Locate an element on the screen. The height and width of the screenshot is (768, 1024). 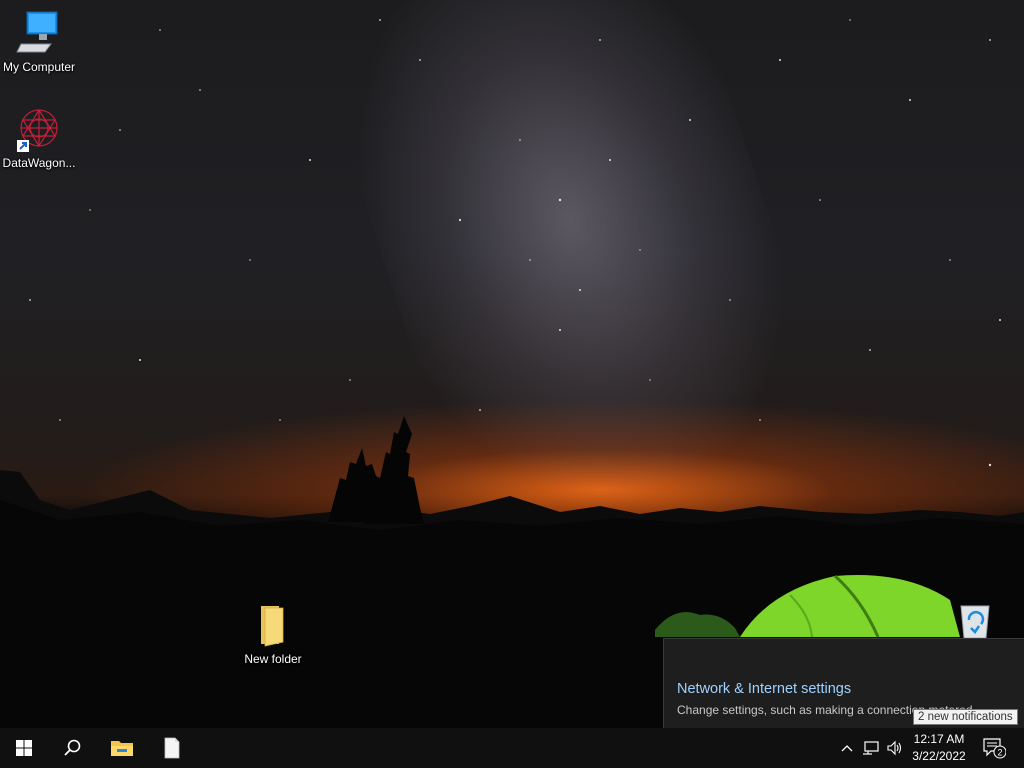
volume-icon is located at coordinates (894, 748).